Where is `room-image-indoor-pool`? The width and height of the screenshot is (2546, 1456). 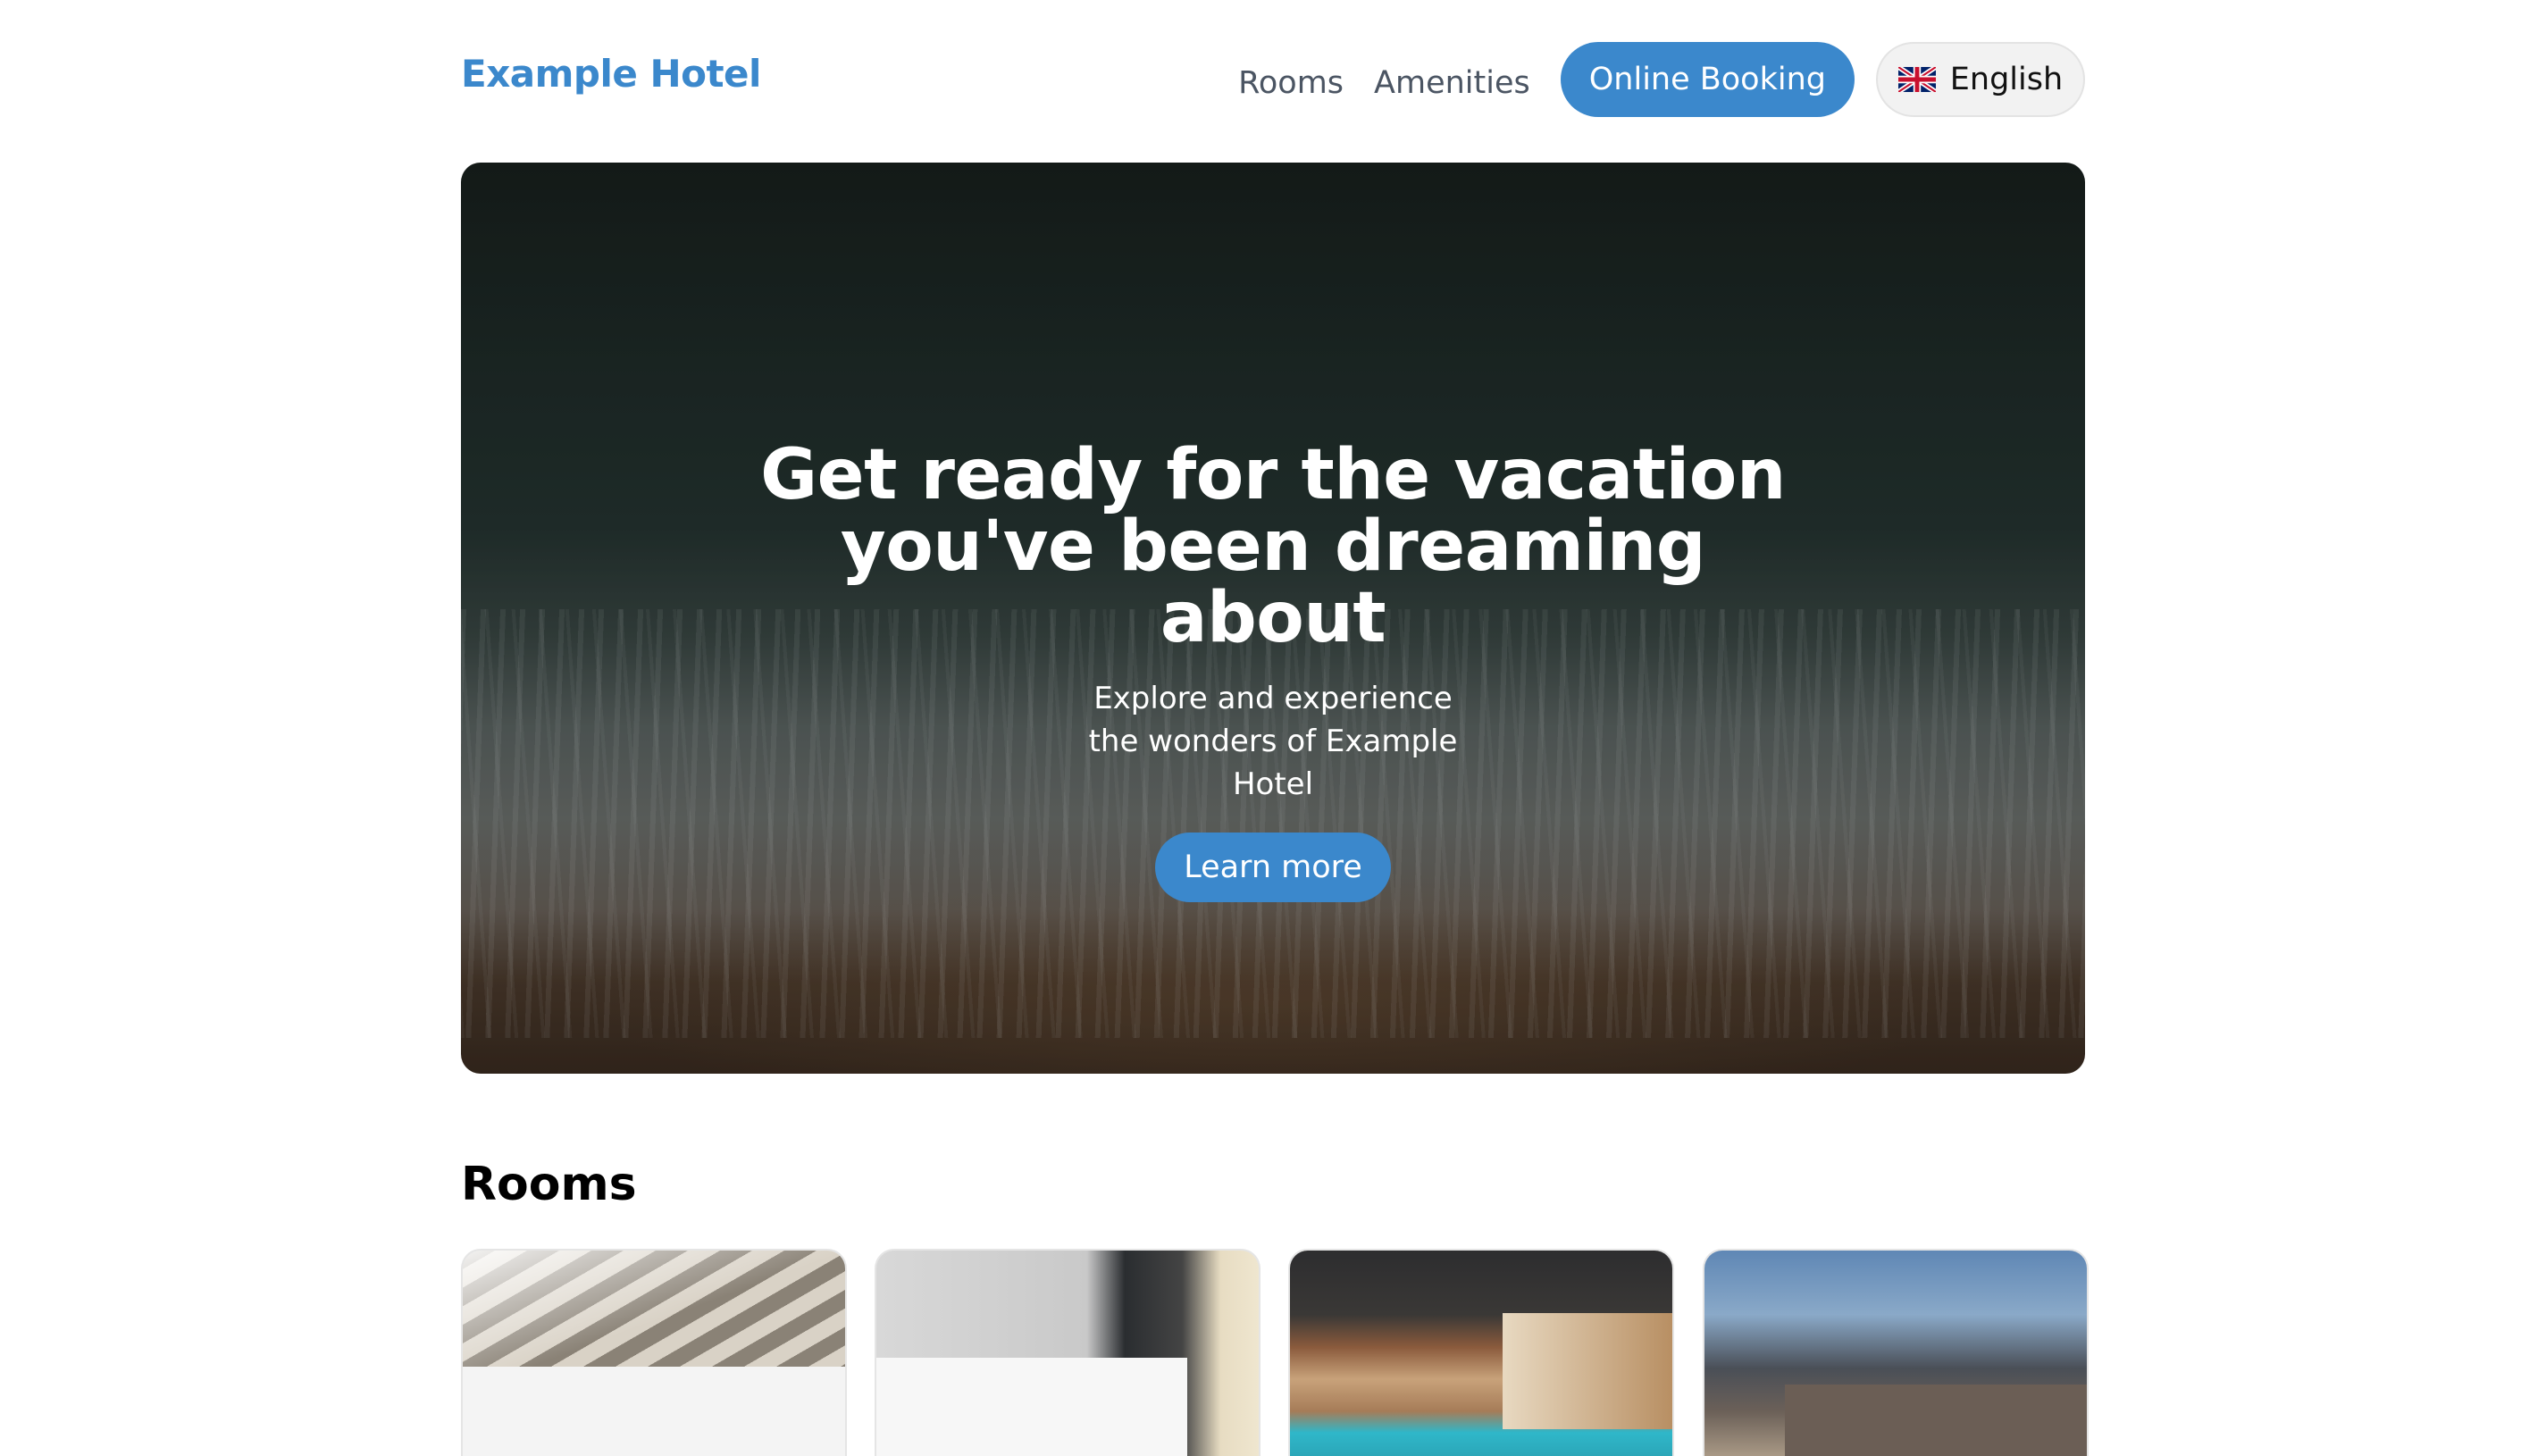
room-image-indoor-pool is located at coordinates (1587, 1371).